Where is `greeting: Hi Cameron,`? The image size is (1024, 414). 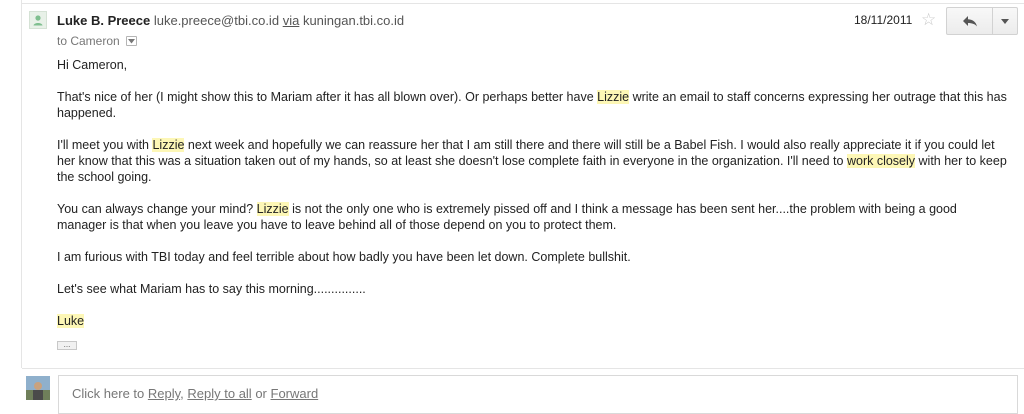 greeting: Hi Cameron, is located at coordinates (92, 65).